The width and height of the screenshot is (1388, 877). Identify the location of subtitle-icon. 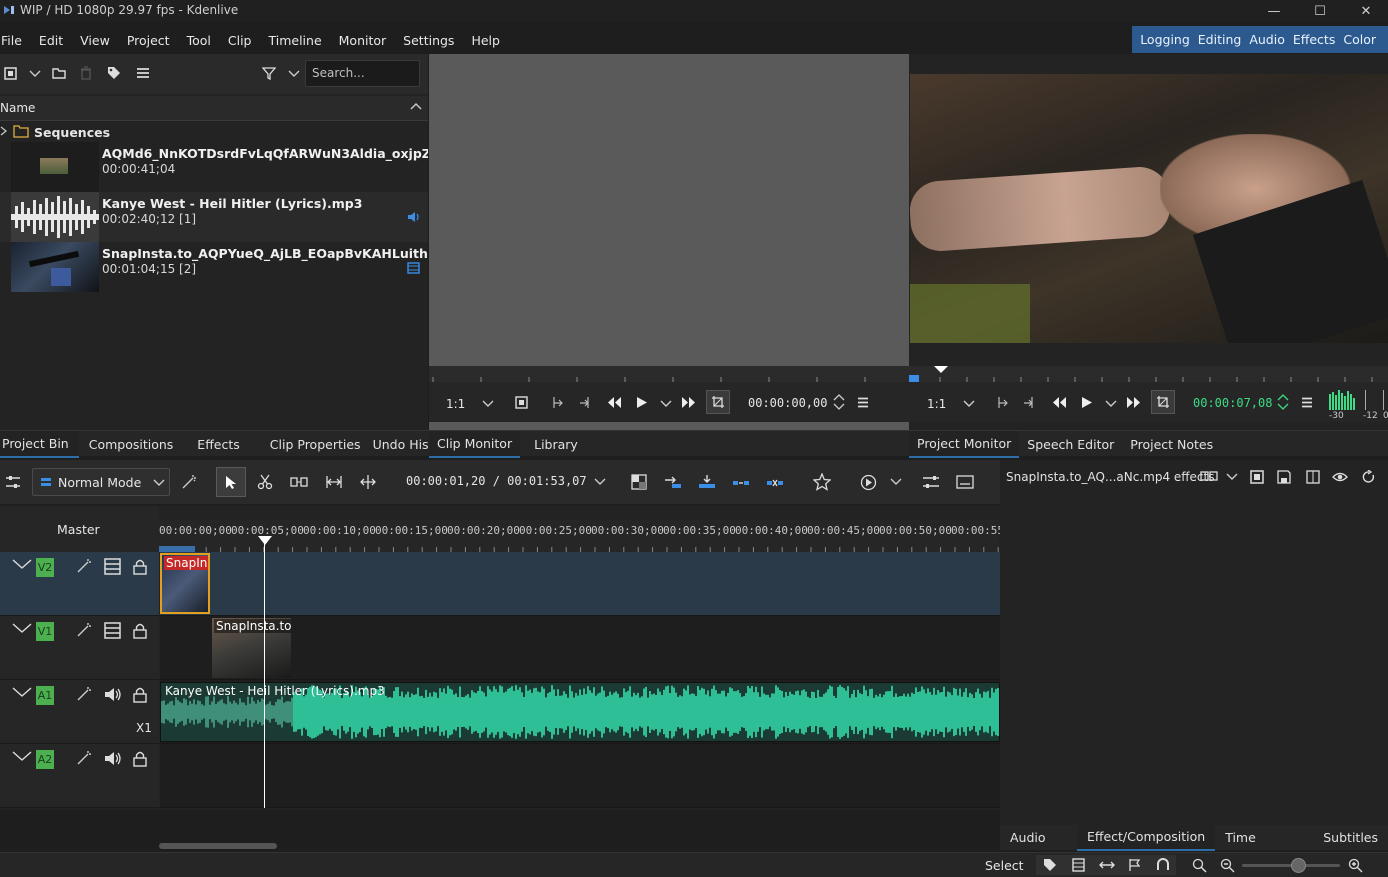
(965, 482).